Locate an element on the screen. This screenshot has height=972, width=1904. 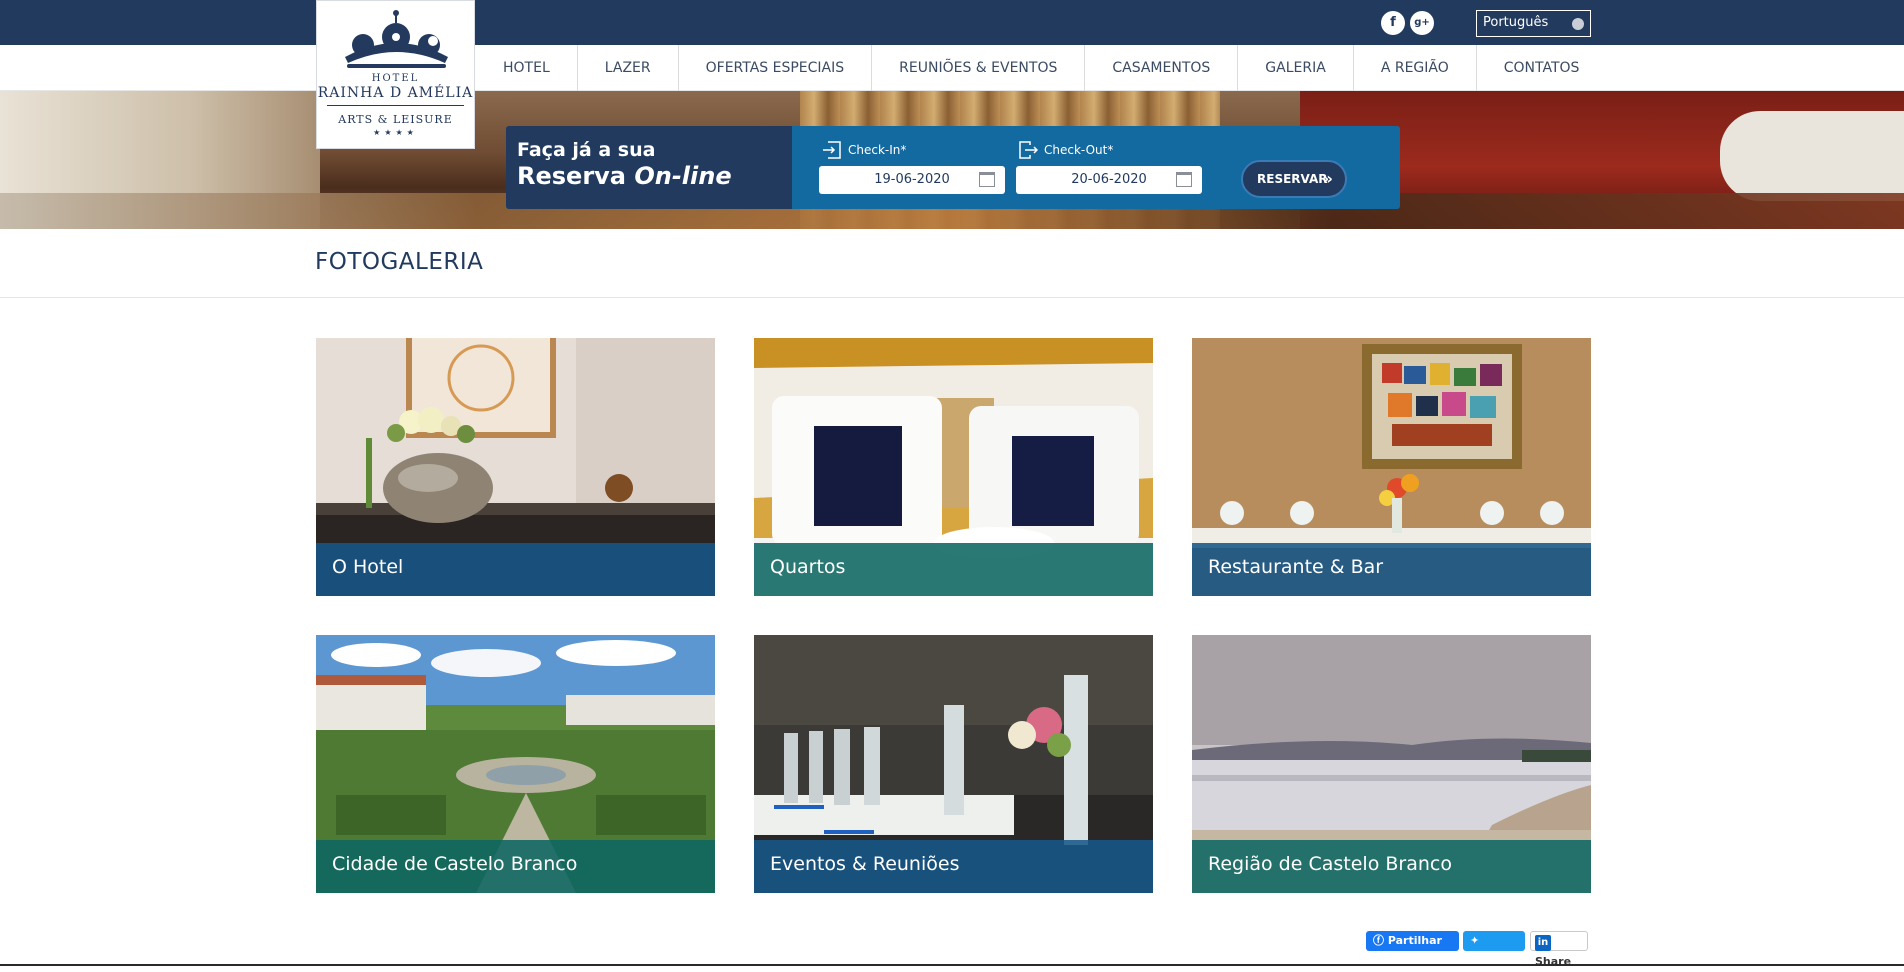
gallery-card-cidade-castelo-branco: Cidade de Castelo Branco is located at coordinates (515, 764).